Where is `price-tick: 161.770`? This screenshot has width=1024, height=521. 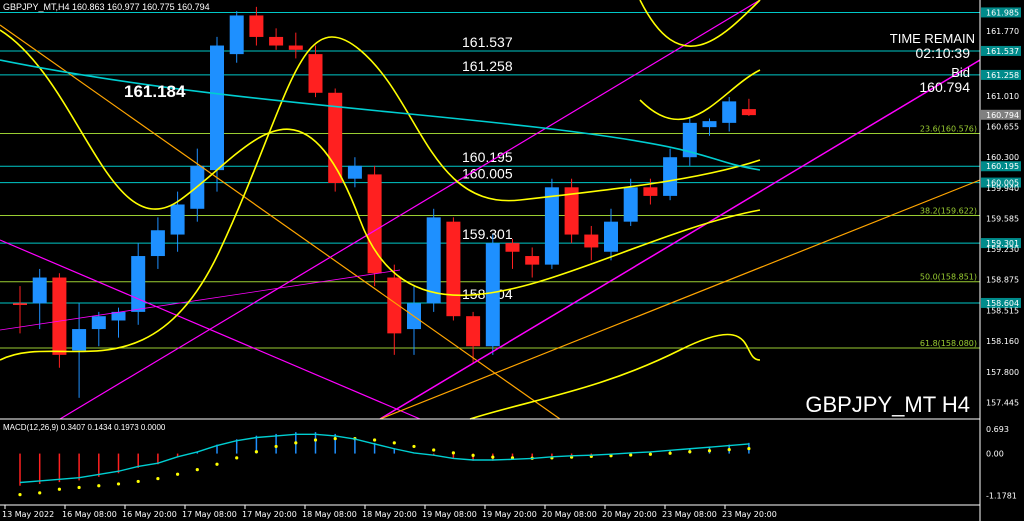
price-tick: 161.770 is located at coordinates (1002, 31).